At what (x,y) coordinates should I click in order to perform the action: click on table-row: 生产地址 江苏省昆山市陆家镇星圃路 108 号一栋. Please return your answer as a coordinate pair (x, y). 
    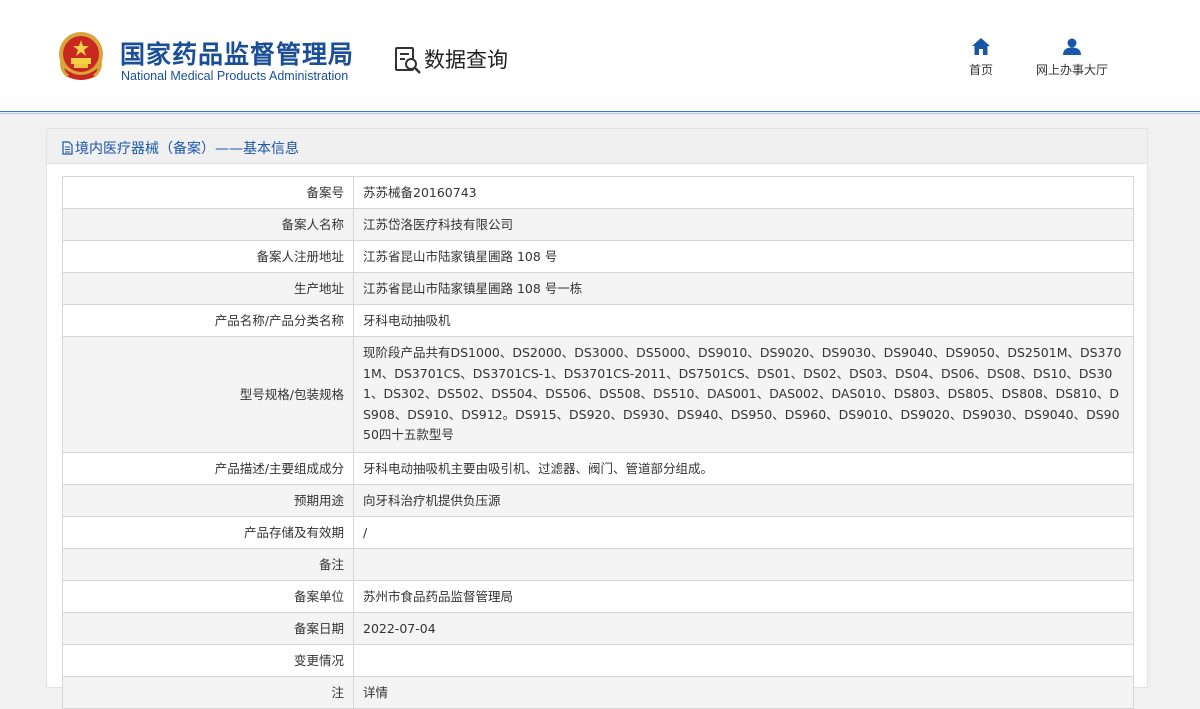
    Looking at the image, I should click on (598, 288).